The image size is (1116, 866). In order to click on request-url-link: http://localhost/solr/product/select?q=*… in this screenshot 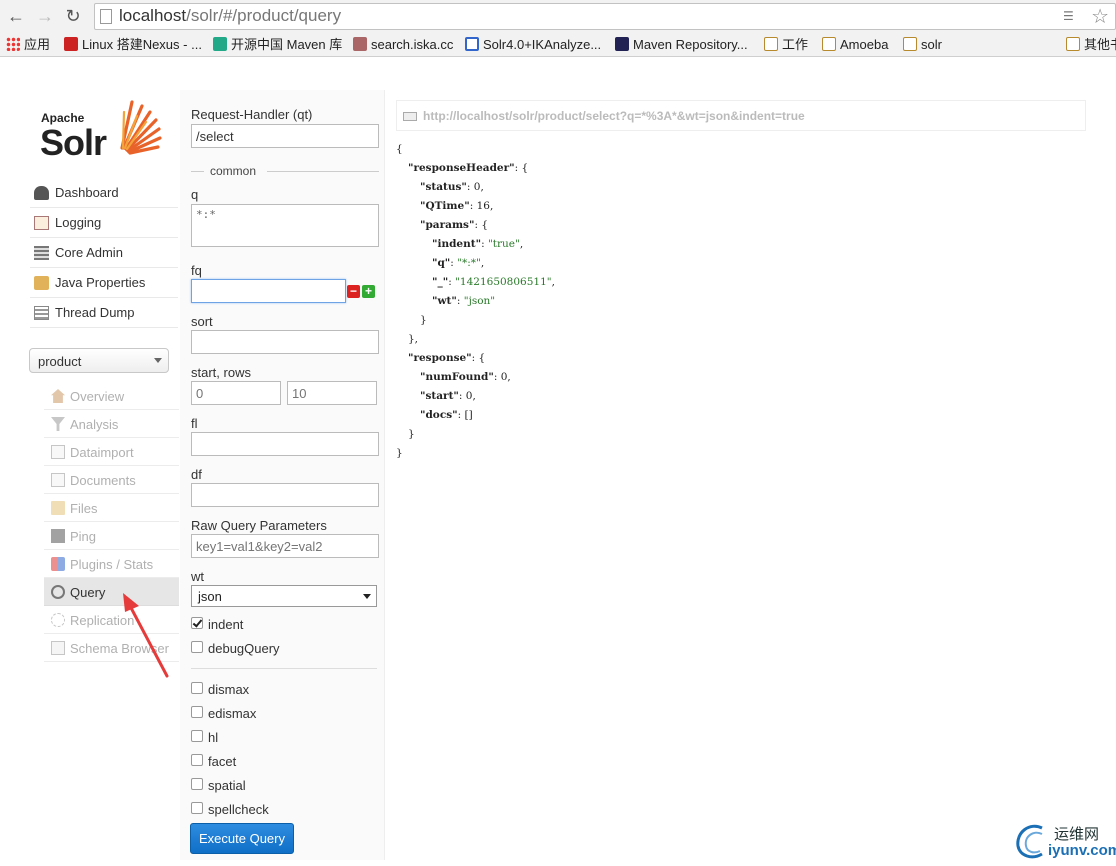, I will do `click(614, 116)`.